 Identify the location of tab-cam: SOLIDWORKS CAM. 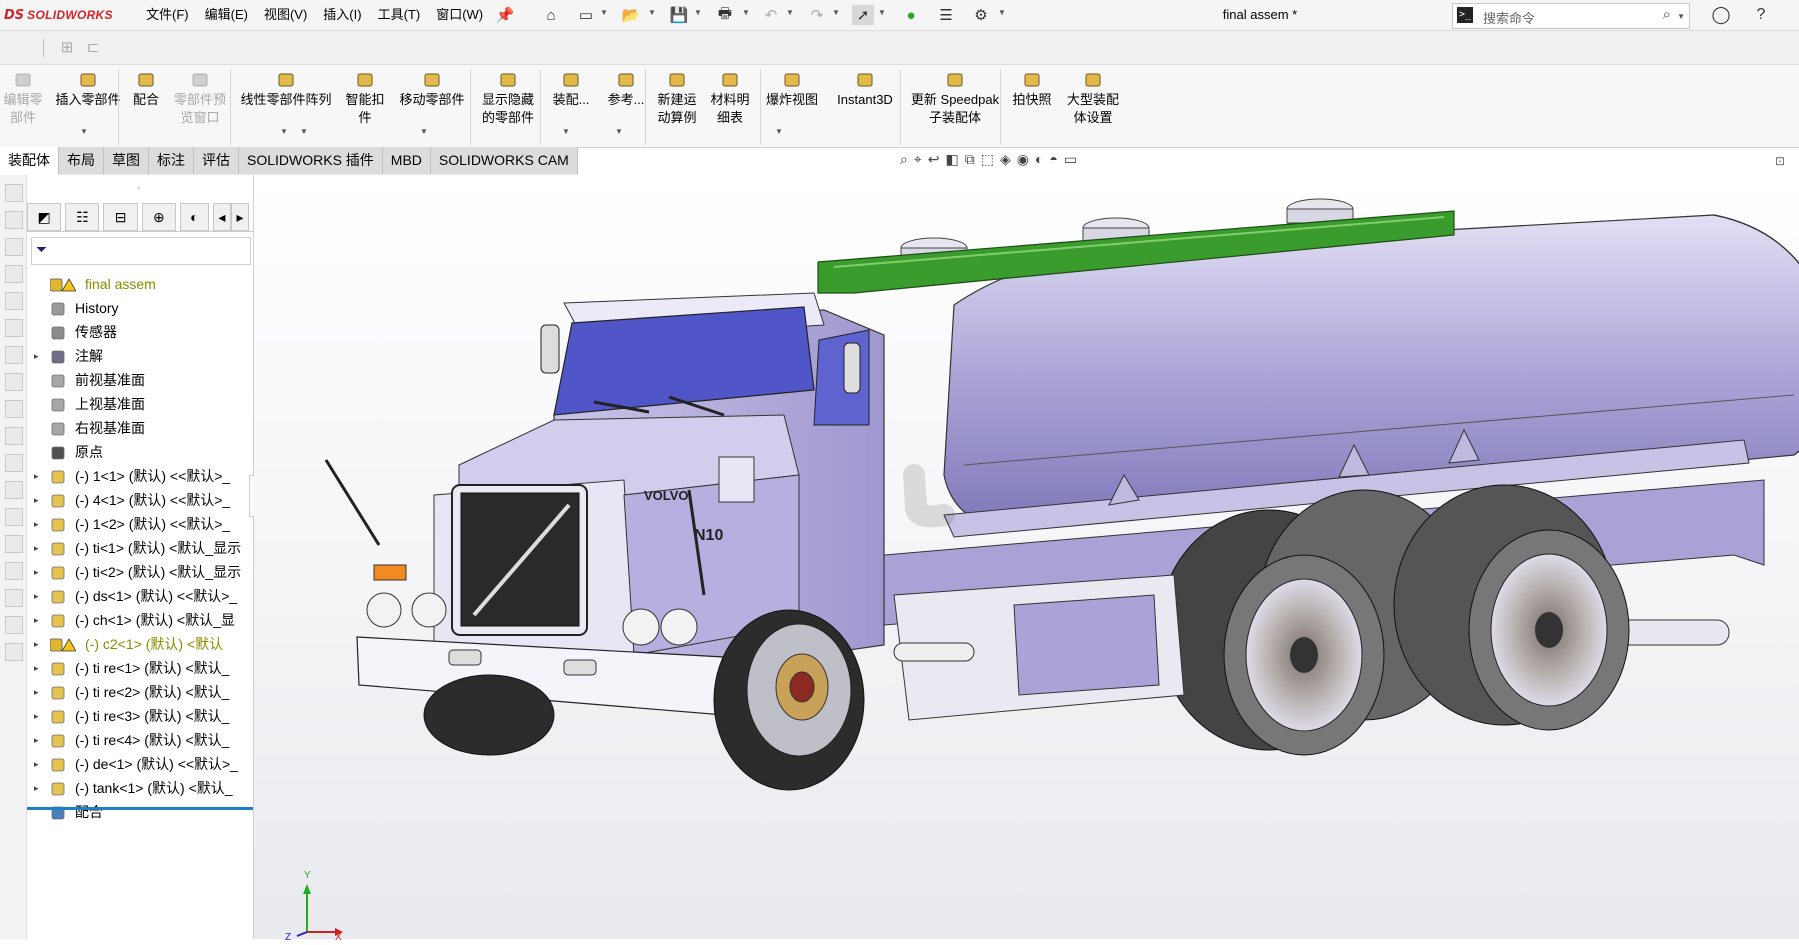
(504, 160).